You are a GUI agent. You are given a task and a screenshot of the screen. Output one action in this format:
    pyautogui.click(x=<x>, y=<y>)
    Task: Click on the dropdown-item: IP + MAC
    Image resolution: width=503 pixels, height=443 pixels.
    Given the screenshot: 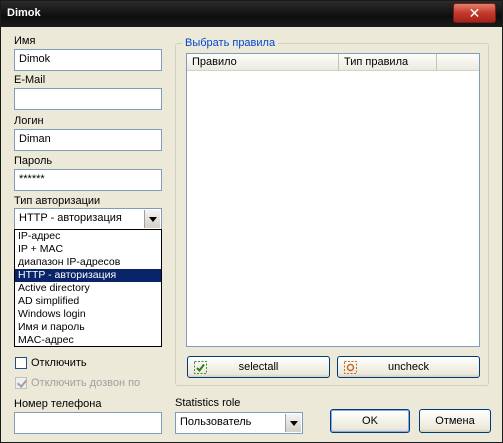 What is the action you would take?
    pyautogui.click(x=88, y=249)
    